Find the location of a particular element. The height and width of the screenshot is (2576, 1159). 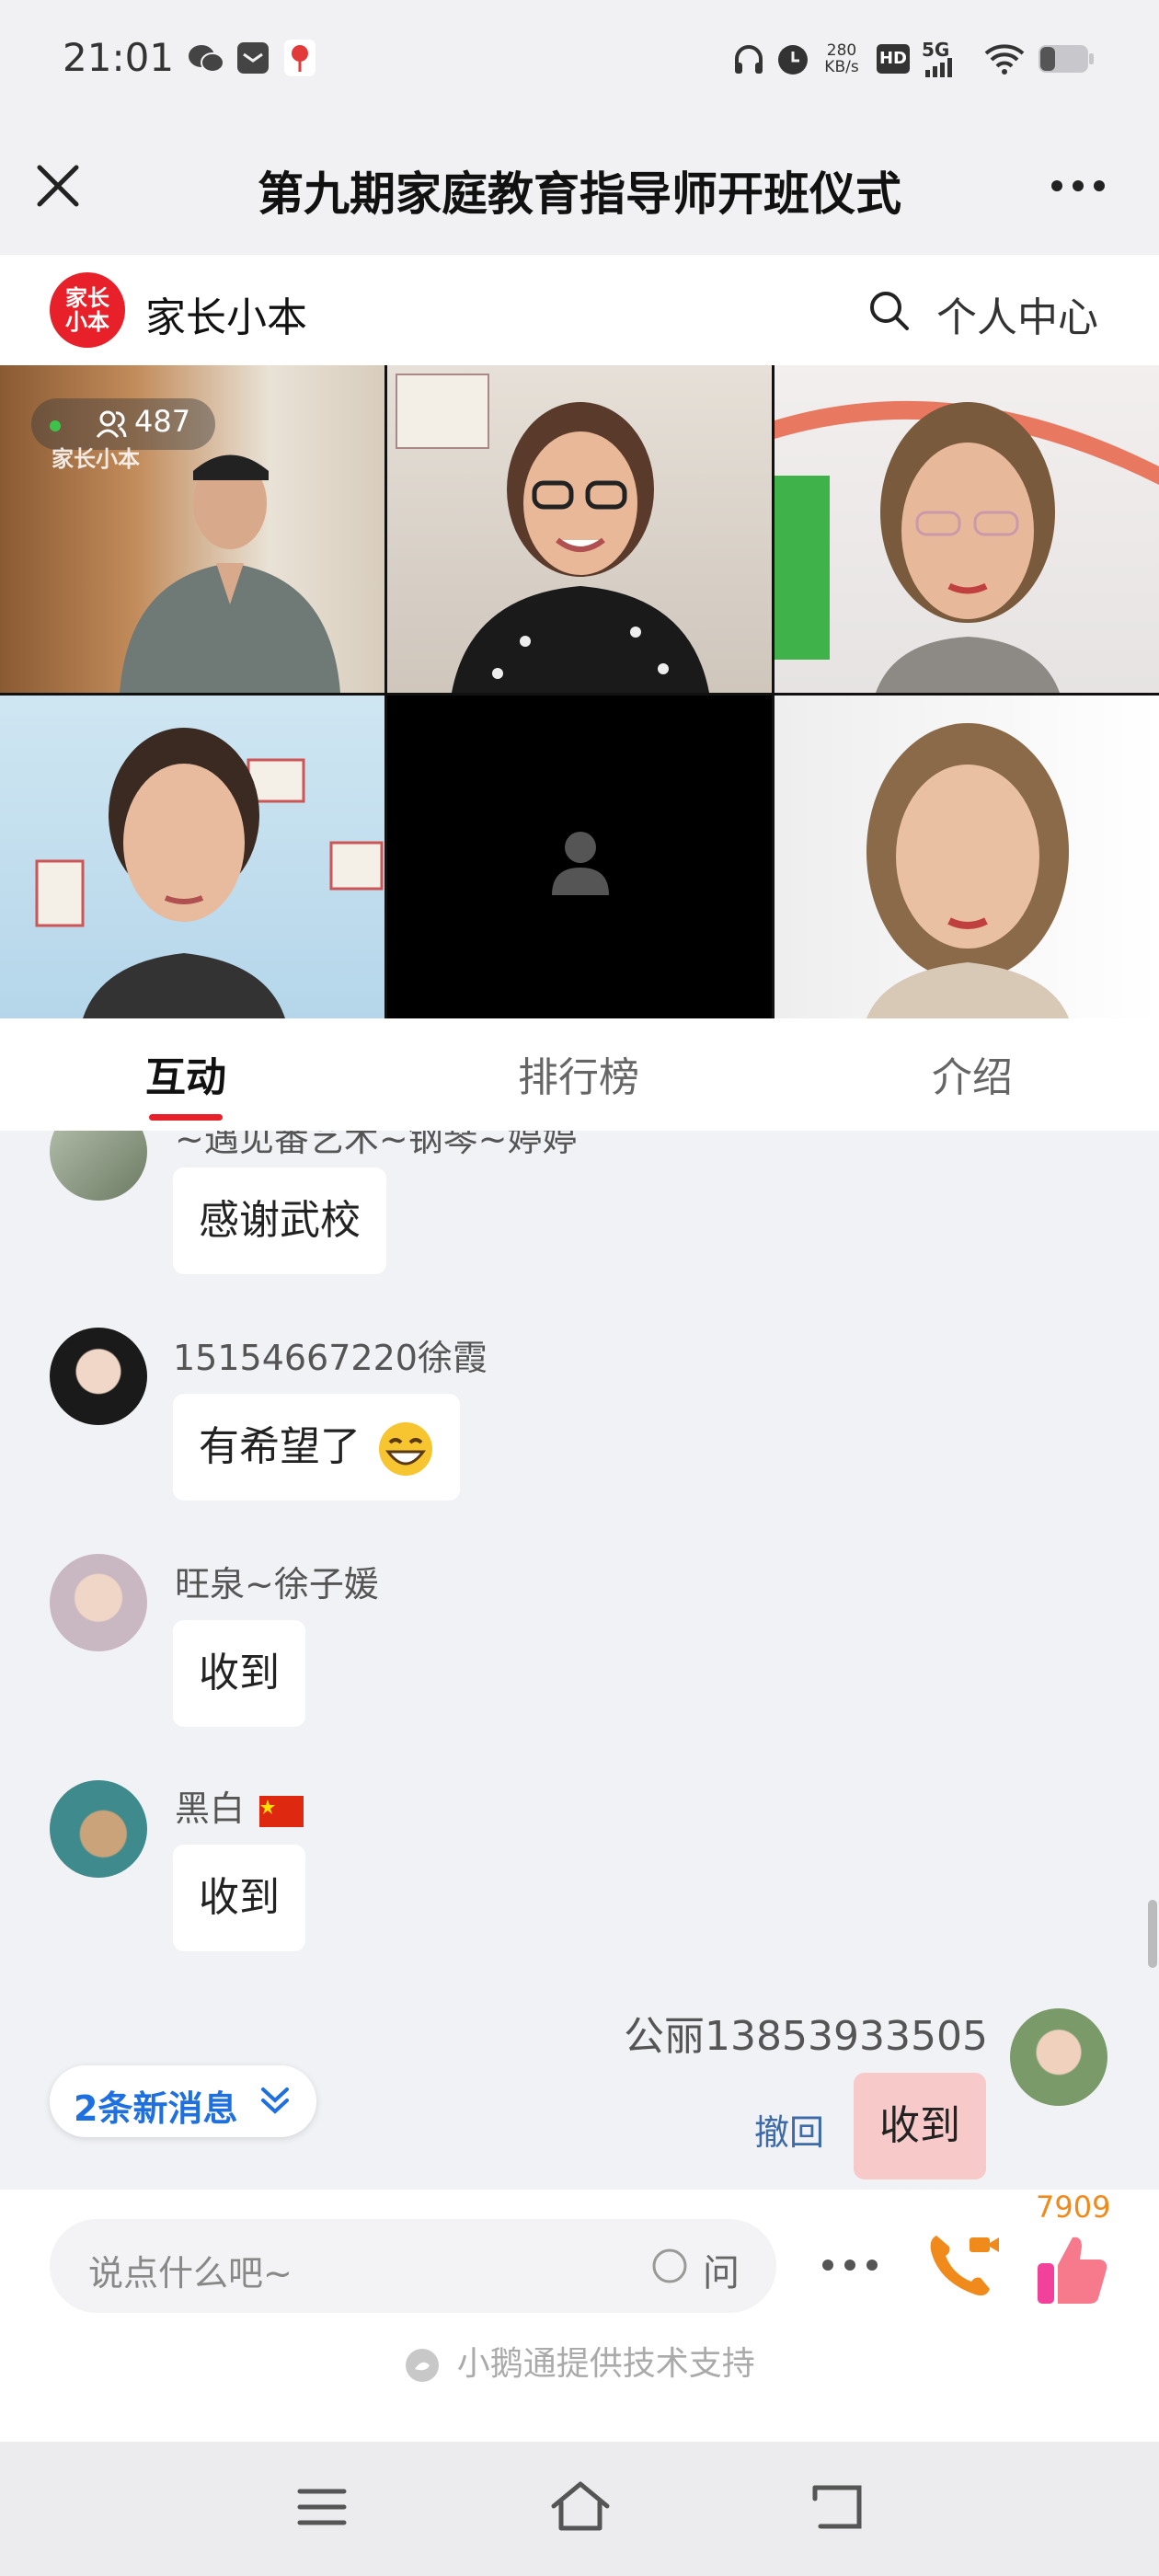

alarm-icon is located at coordinates (793, 60).